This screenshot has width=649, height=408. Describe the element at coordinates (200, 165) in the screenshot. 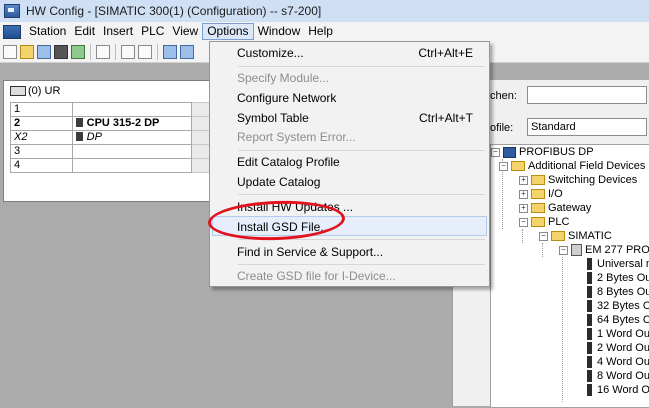

I see `scroll-down-arrow` at that location.